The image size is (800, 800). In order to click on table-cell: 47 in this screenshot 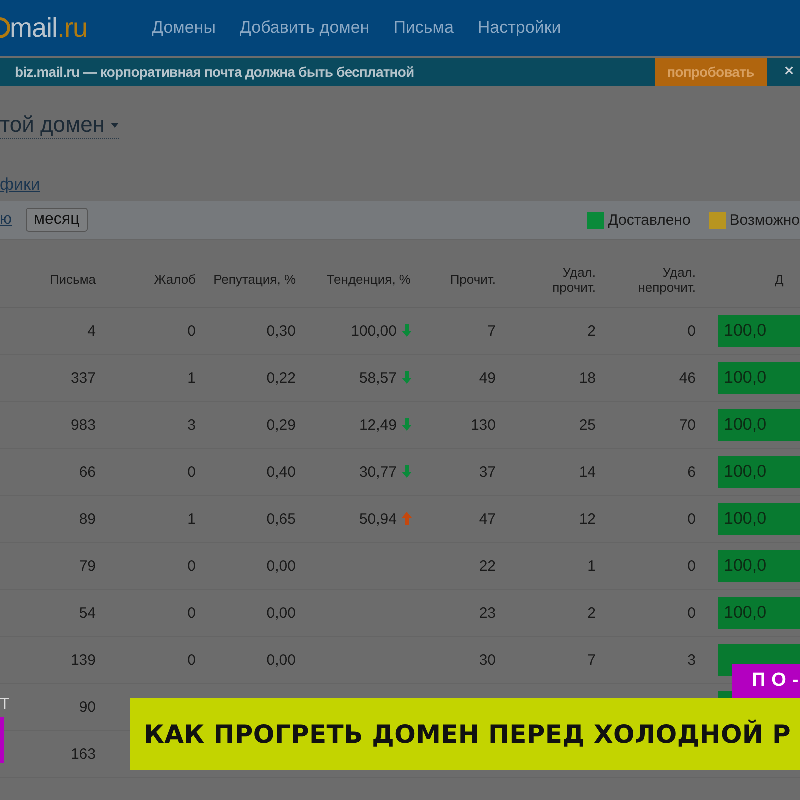, I will do `click(487, 519)`.